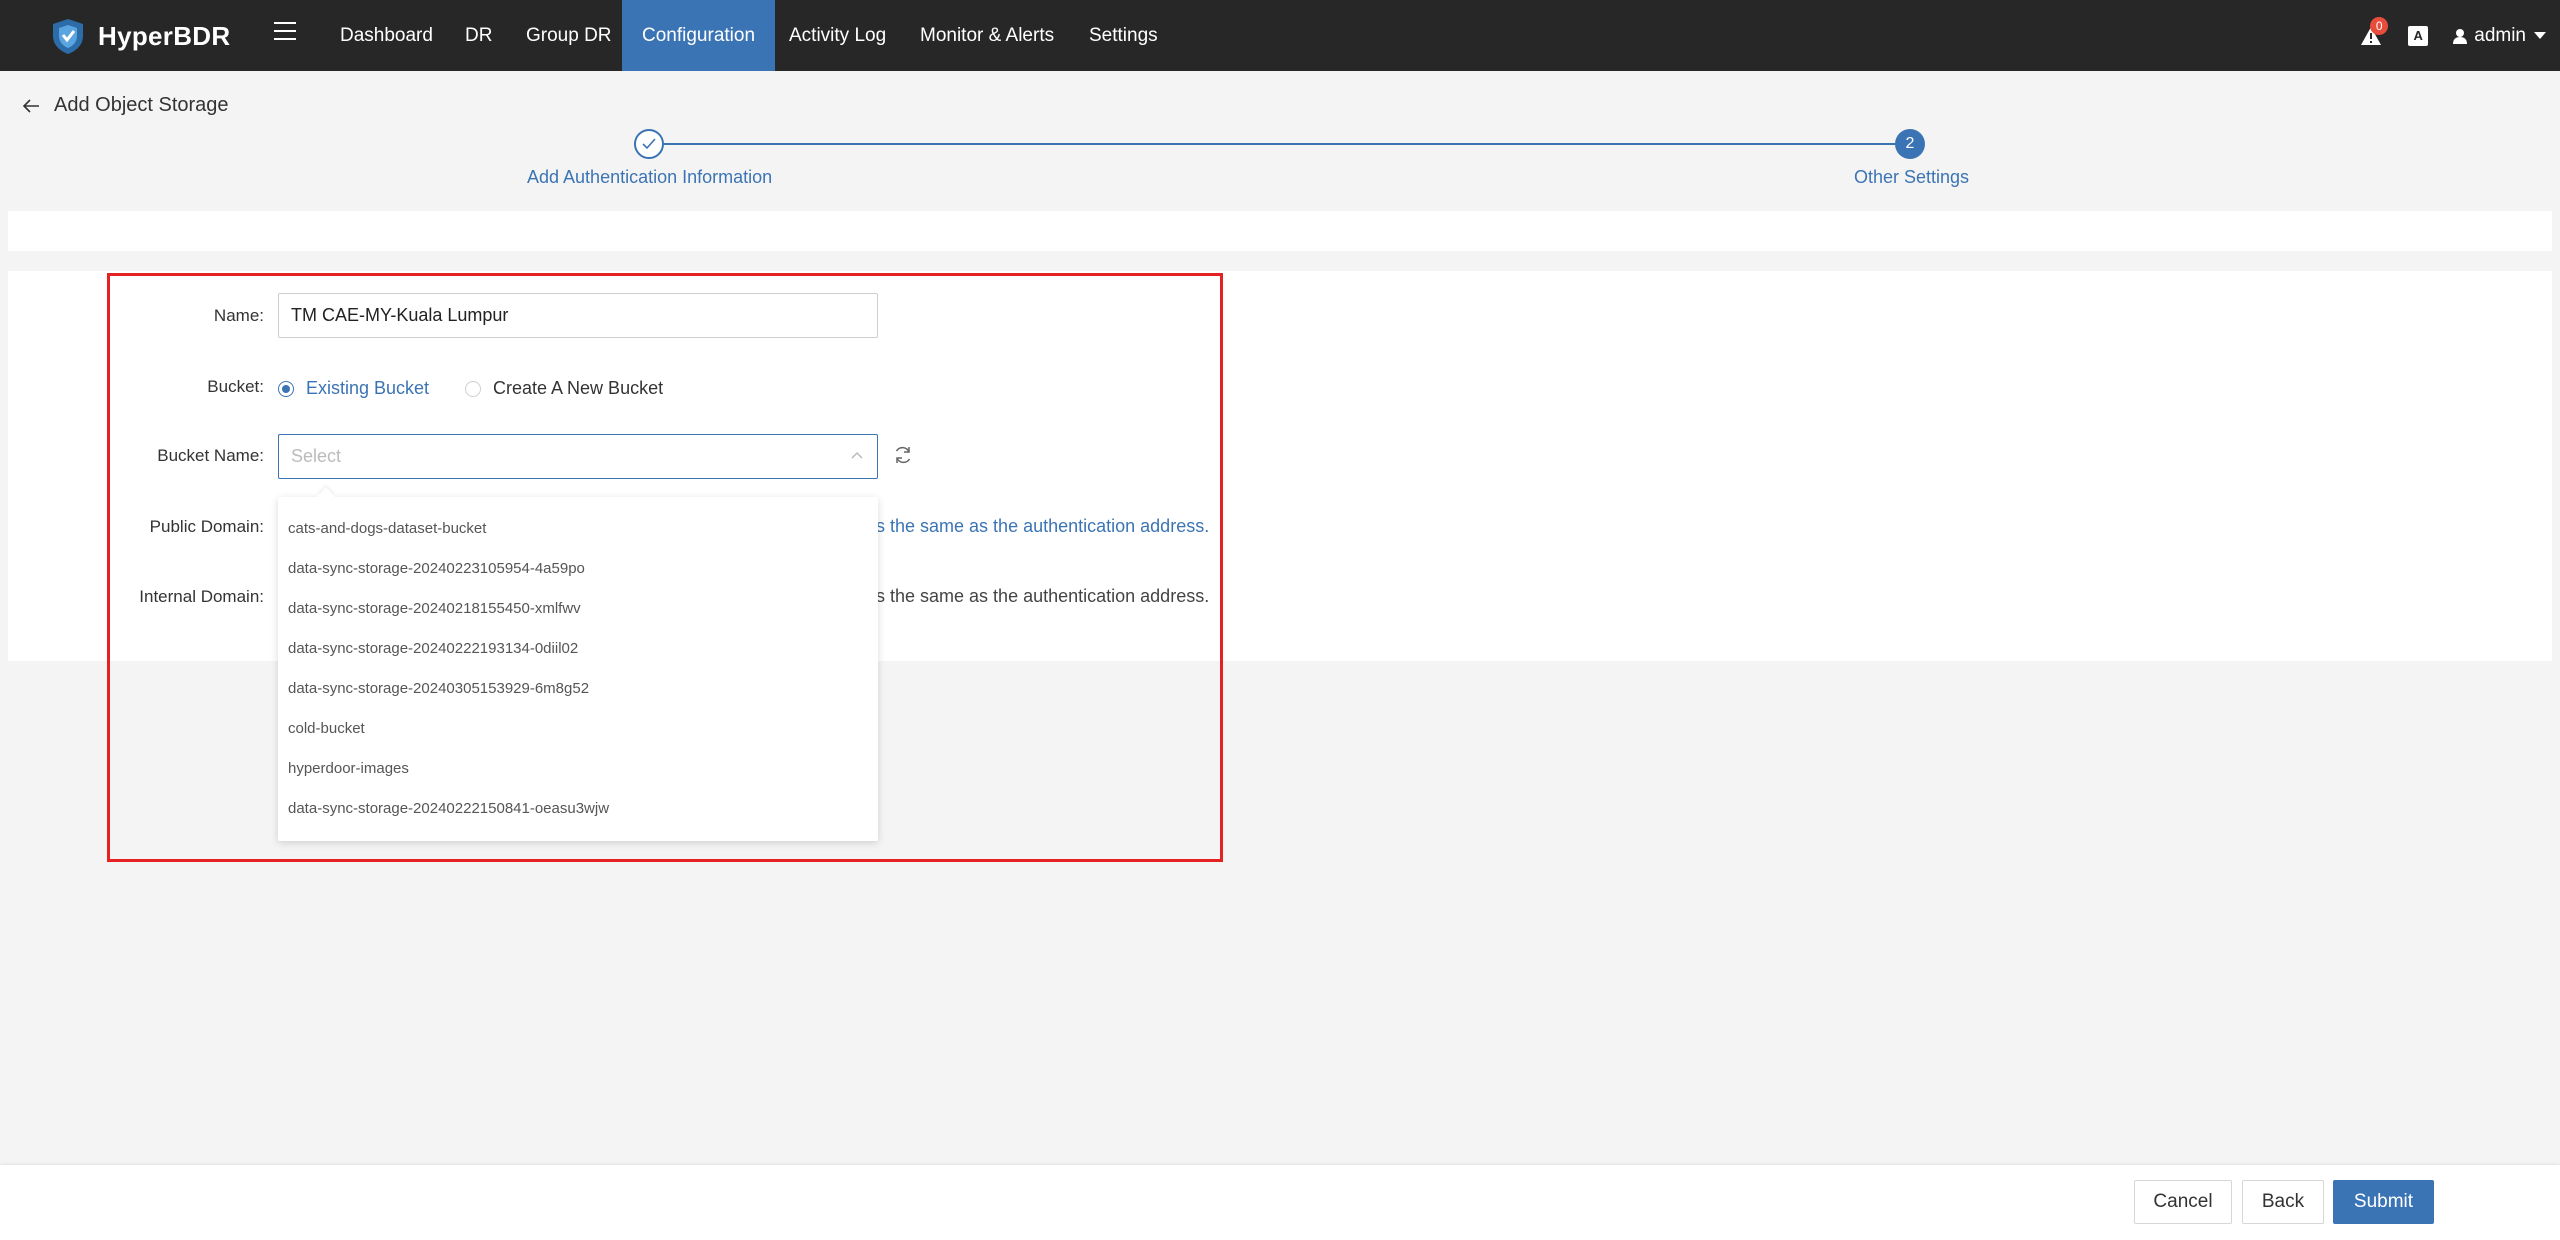 The height and width of the screenshot is (1240, 2560). Describe the element at coordinates (2383, 1202) in the screenshot. I see `submit-button: Submit` at that location.